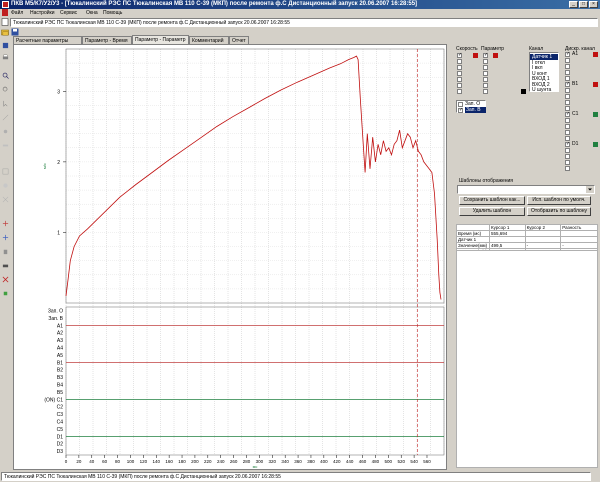 The image size is (600, 482). What do you see at coordinates (473, 245) in the screenshot?
I see `table-cell: Значение(мм)` at bounding box center [473, 245].